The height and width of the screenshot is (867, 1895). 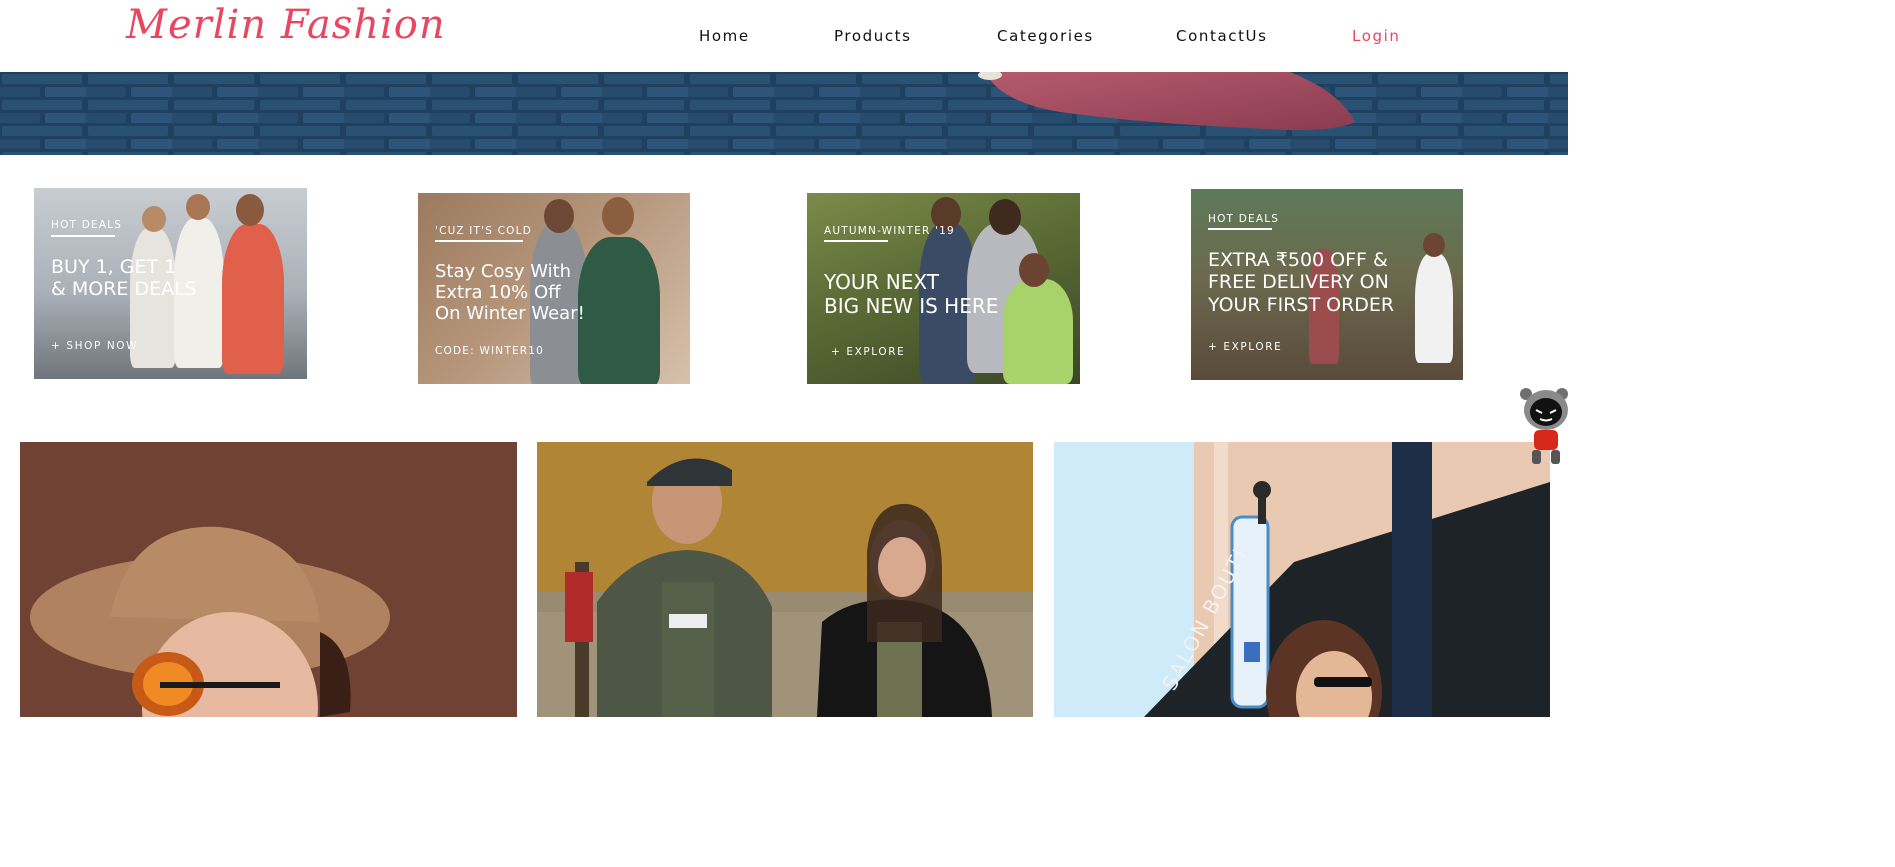 I want to click on promo-headline-line: BUY 1, GET 1, so click(x=114, y=267).